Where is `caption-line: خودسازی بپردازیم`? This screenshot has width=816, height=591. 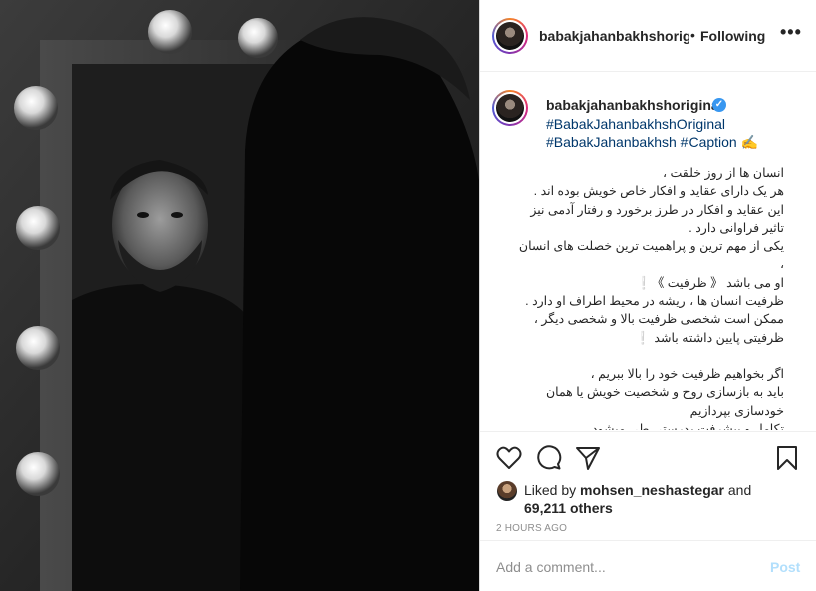
caption-line: خودسازی بپردازیم is located at coordinates (736, 410).